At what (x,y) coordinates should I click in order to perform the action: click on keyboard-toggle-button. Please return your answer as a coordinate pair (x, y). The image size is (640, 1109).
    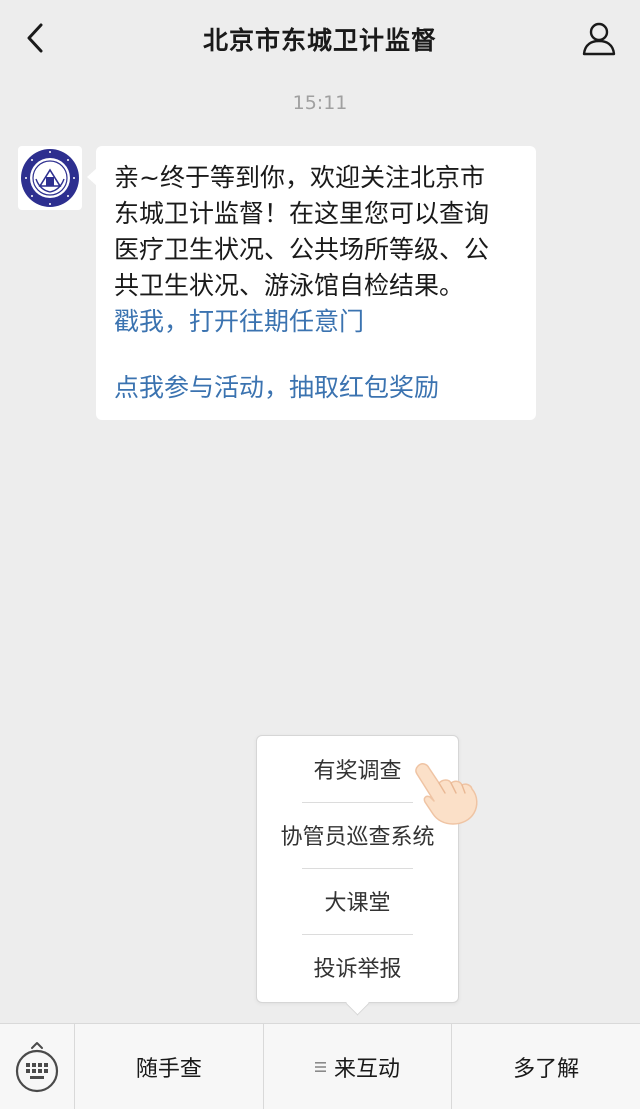
    Looking at the image, I should click on (37, 1066).